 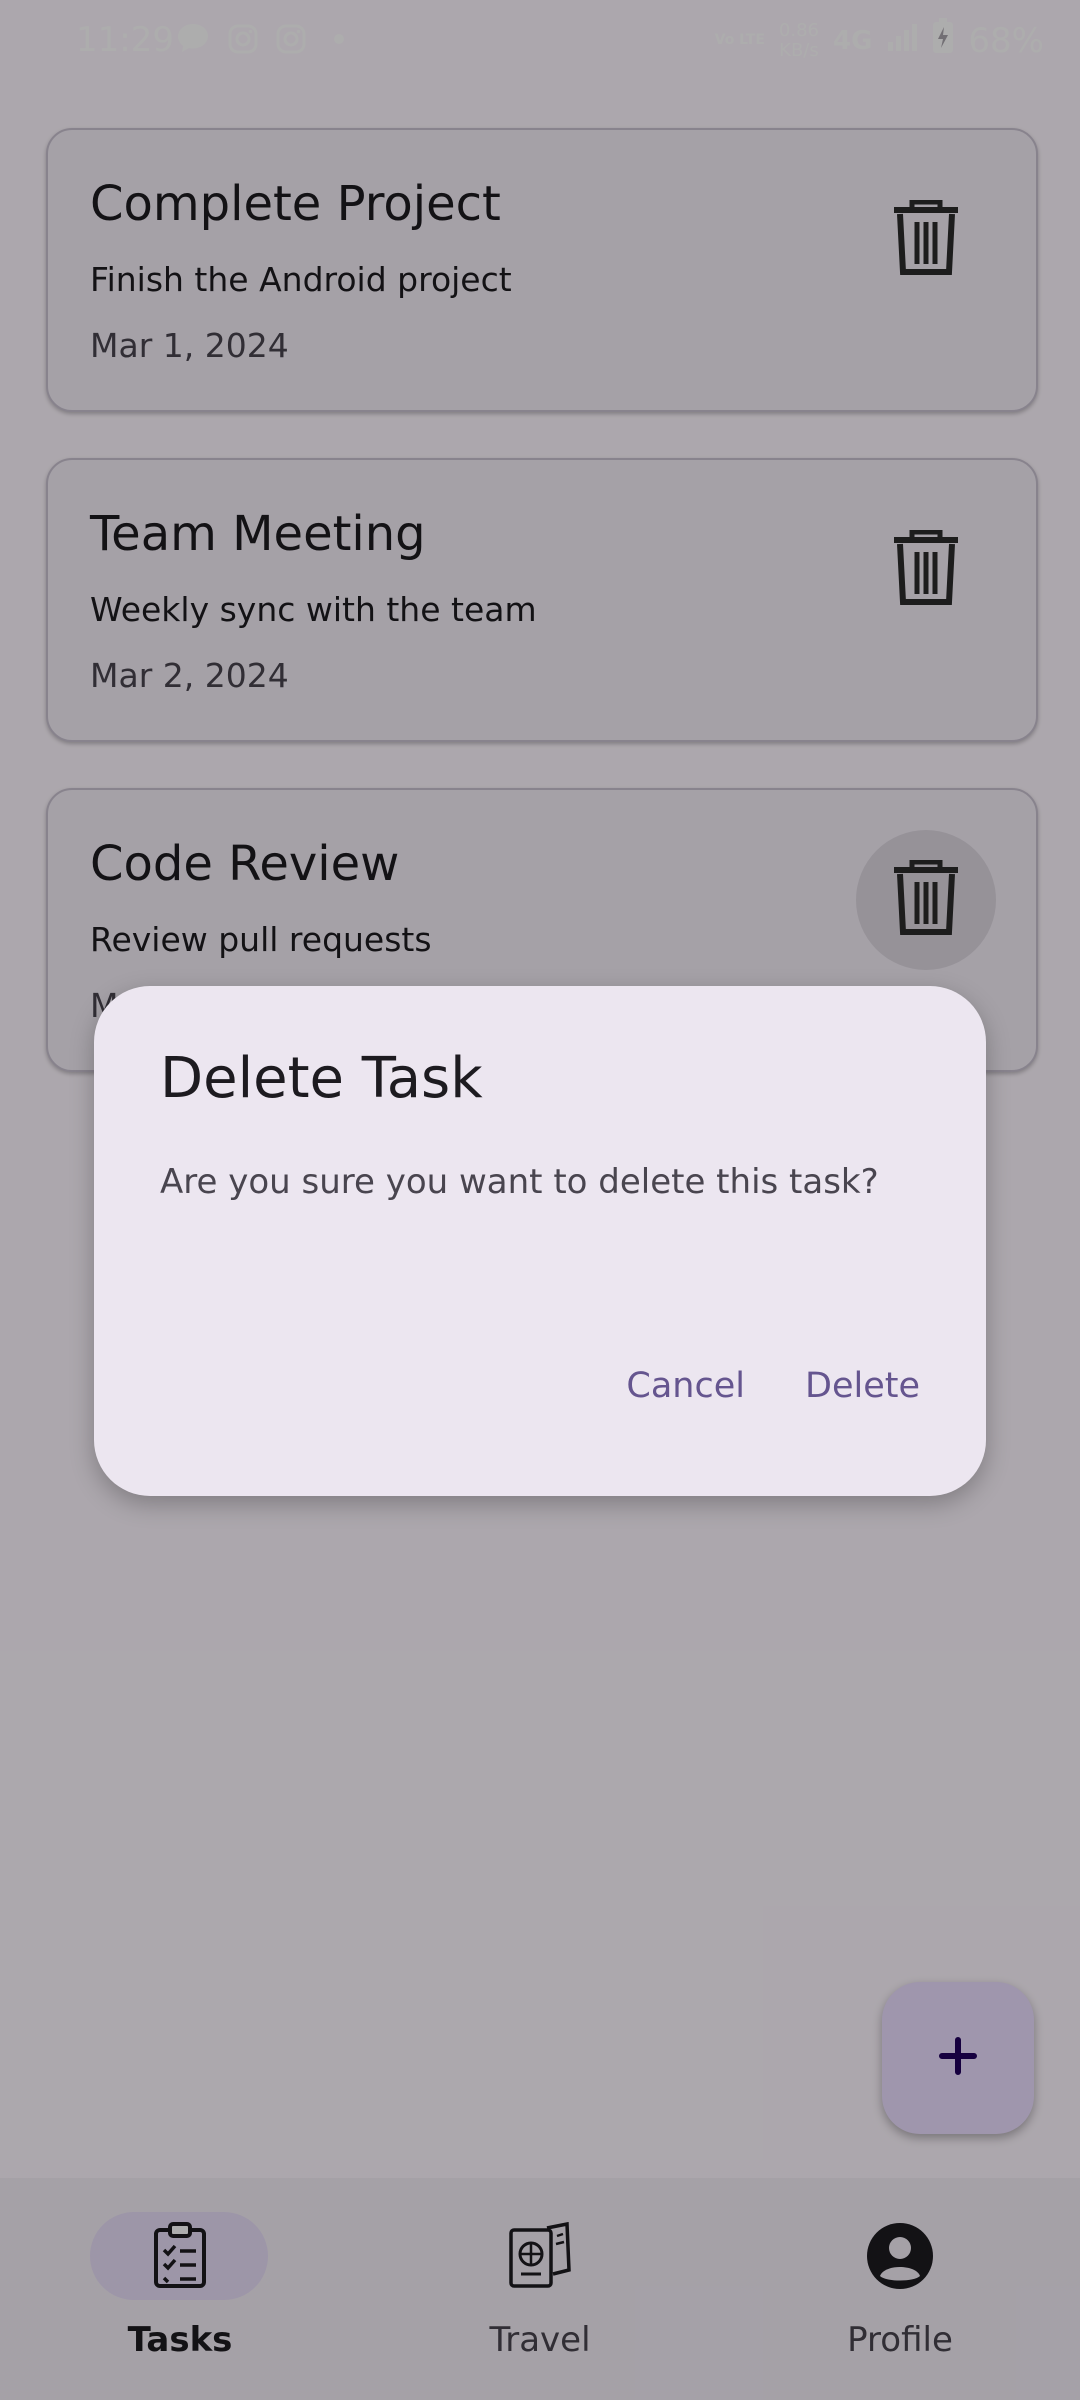 What do you see at coordinates (773, 1386) in the screenshot?
I see `dialog-actions: Cancel Delete` at bounding box center [773, 1386].